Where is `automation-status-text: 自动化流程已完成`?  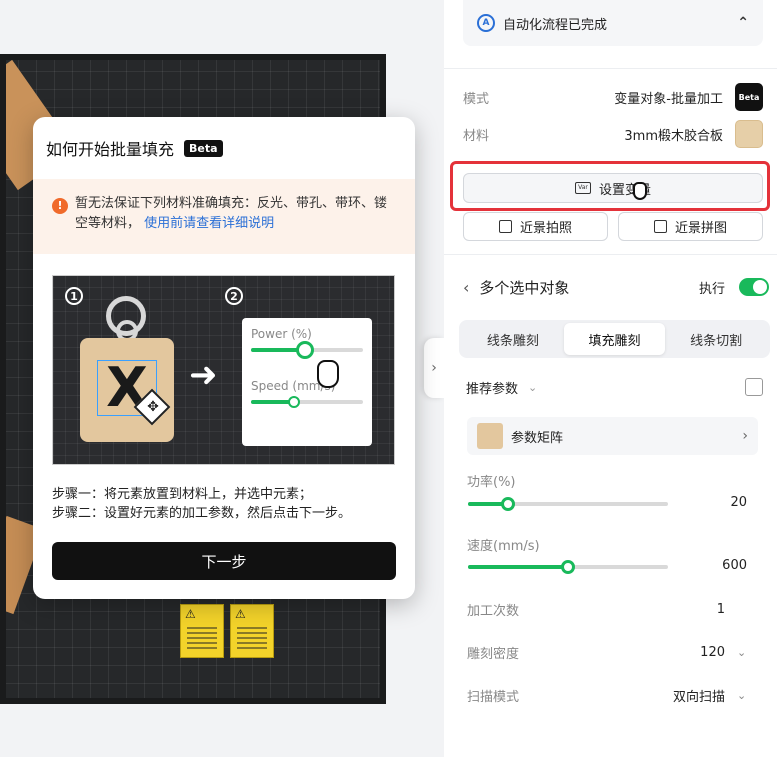 automation-status-text: 自动化流程已完成 is located at coordinates (555, 25).